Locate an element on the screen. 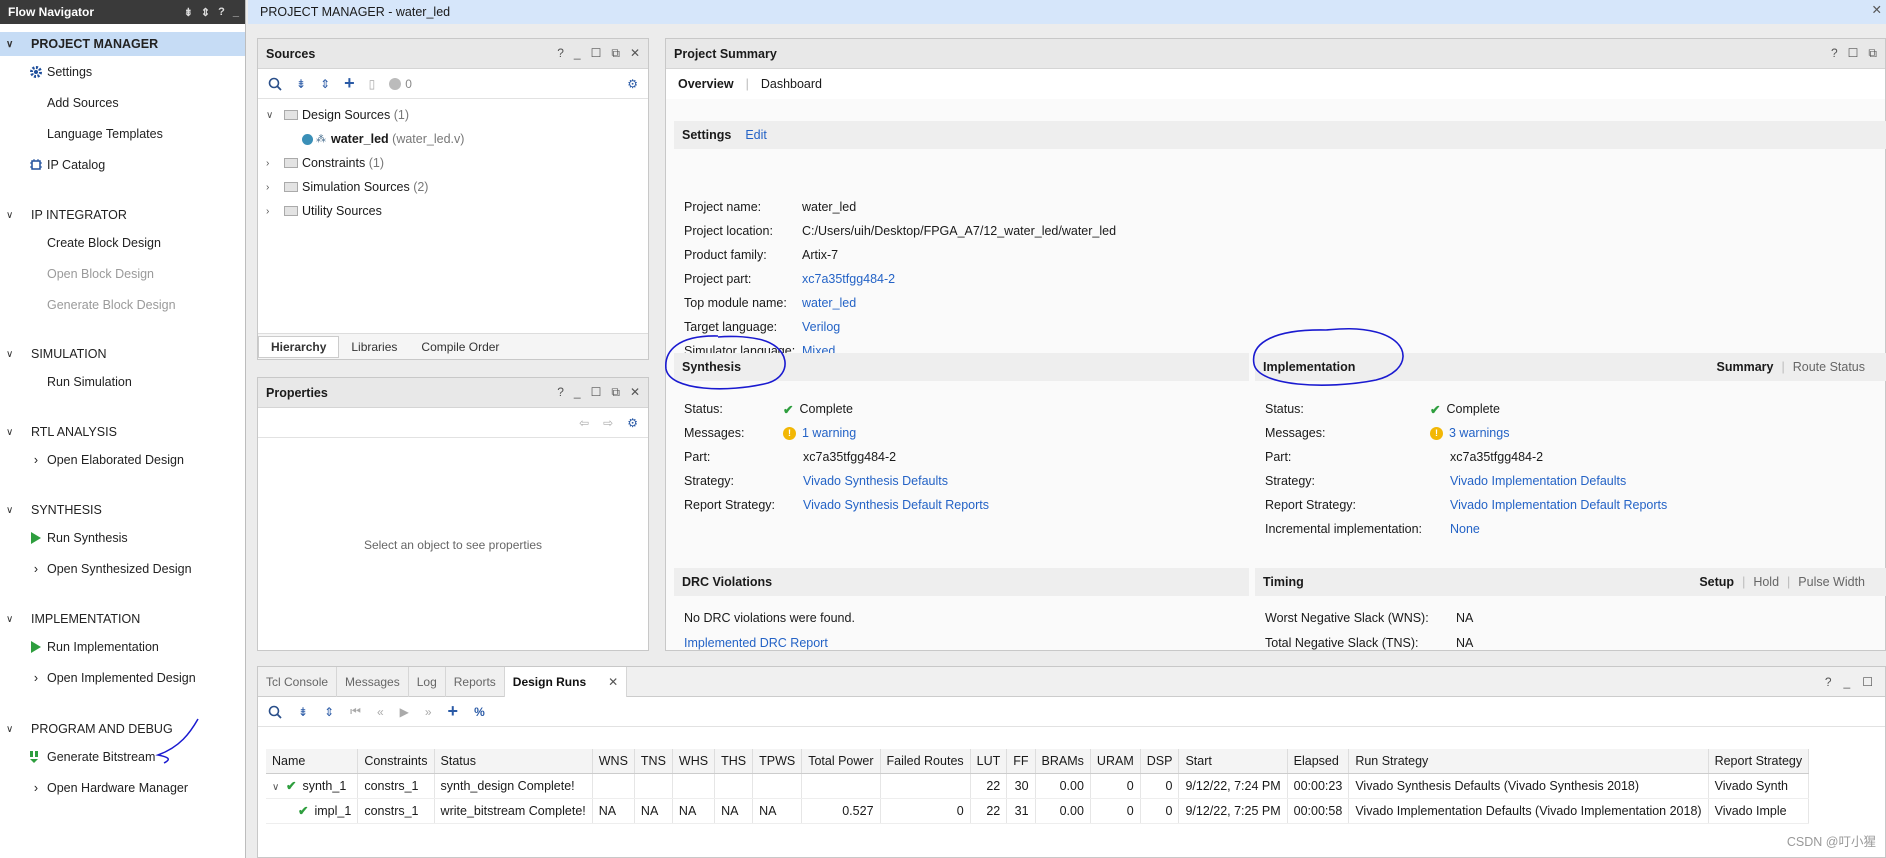 Image resolution: width=1886 pixels, height=858 pixels. synthesis-messages: ! 1 warning is located at coordinates (819, 433).